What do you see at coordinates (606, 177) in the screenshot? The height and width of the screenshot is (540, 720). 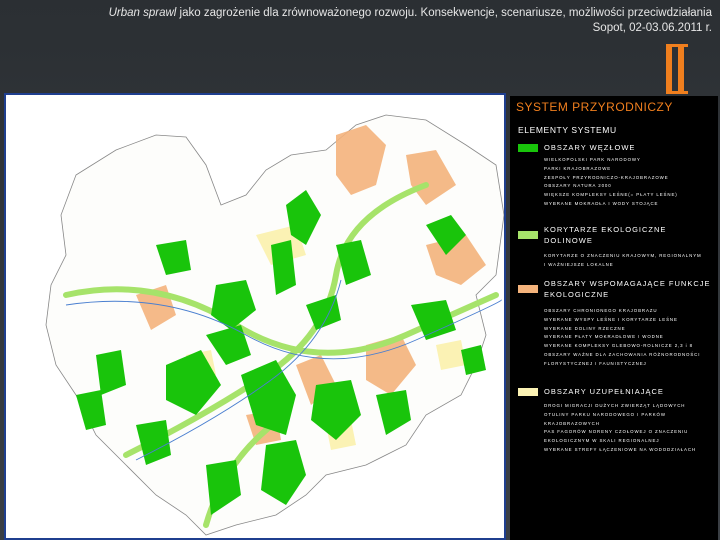 I see `legend-item: ZESPOŁY PRZYRODNICZO-KRAJOBRAZOWE` at bounding box center [606, 177].